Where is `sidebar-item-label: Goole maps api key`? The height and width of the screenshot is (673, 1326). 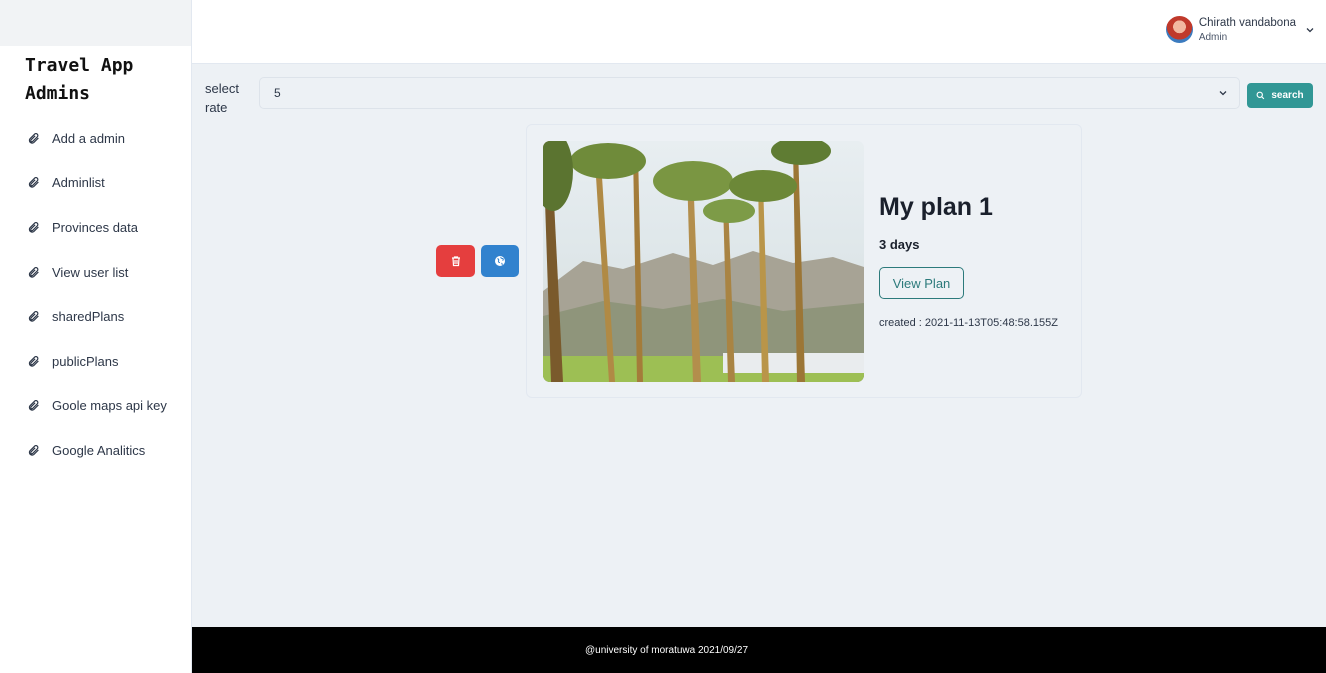 sidebar-item-label: Goole maps api key is located at coordinates (109, 406).